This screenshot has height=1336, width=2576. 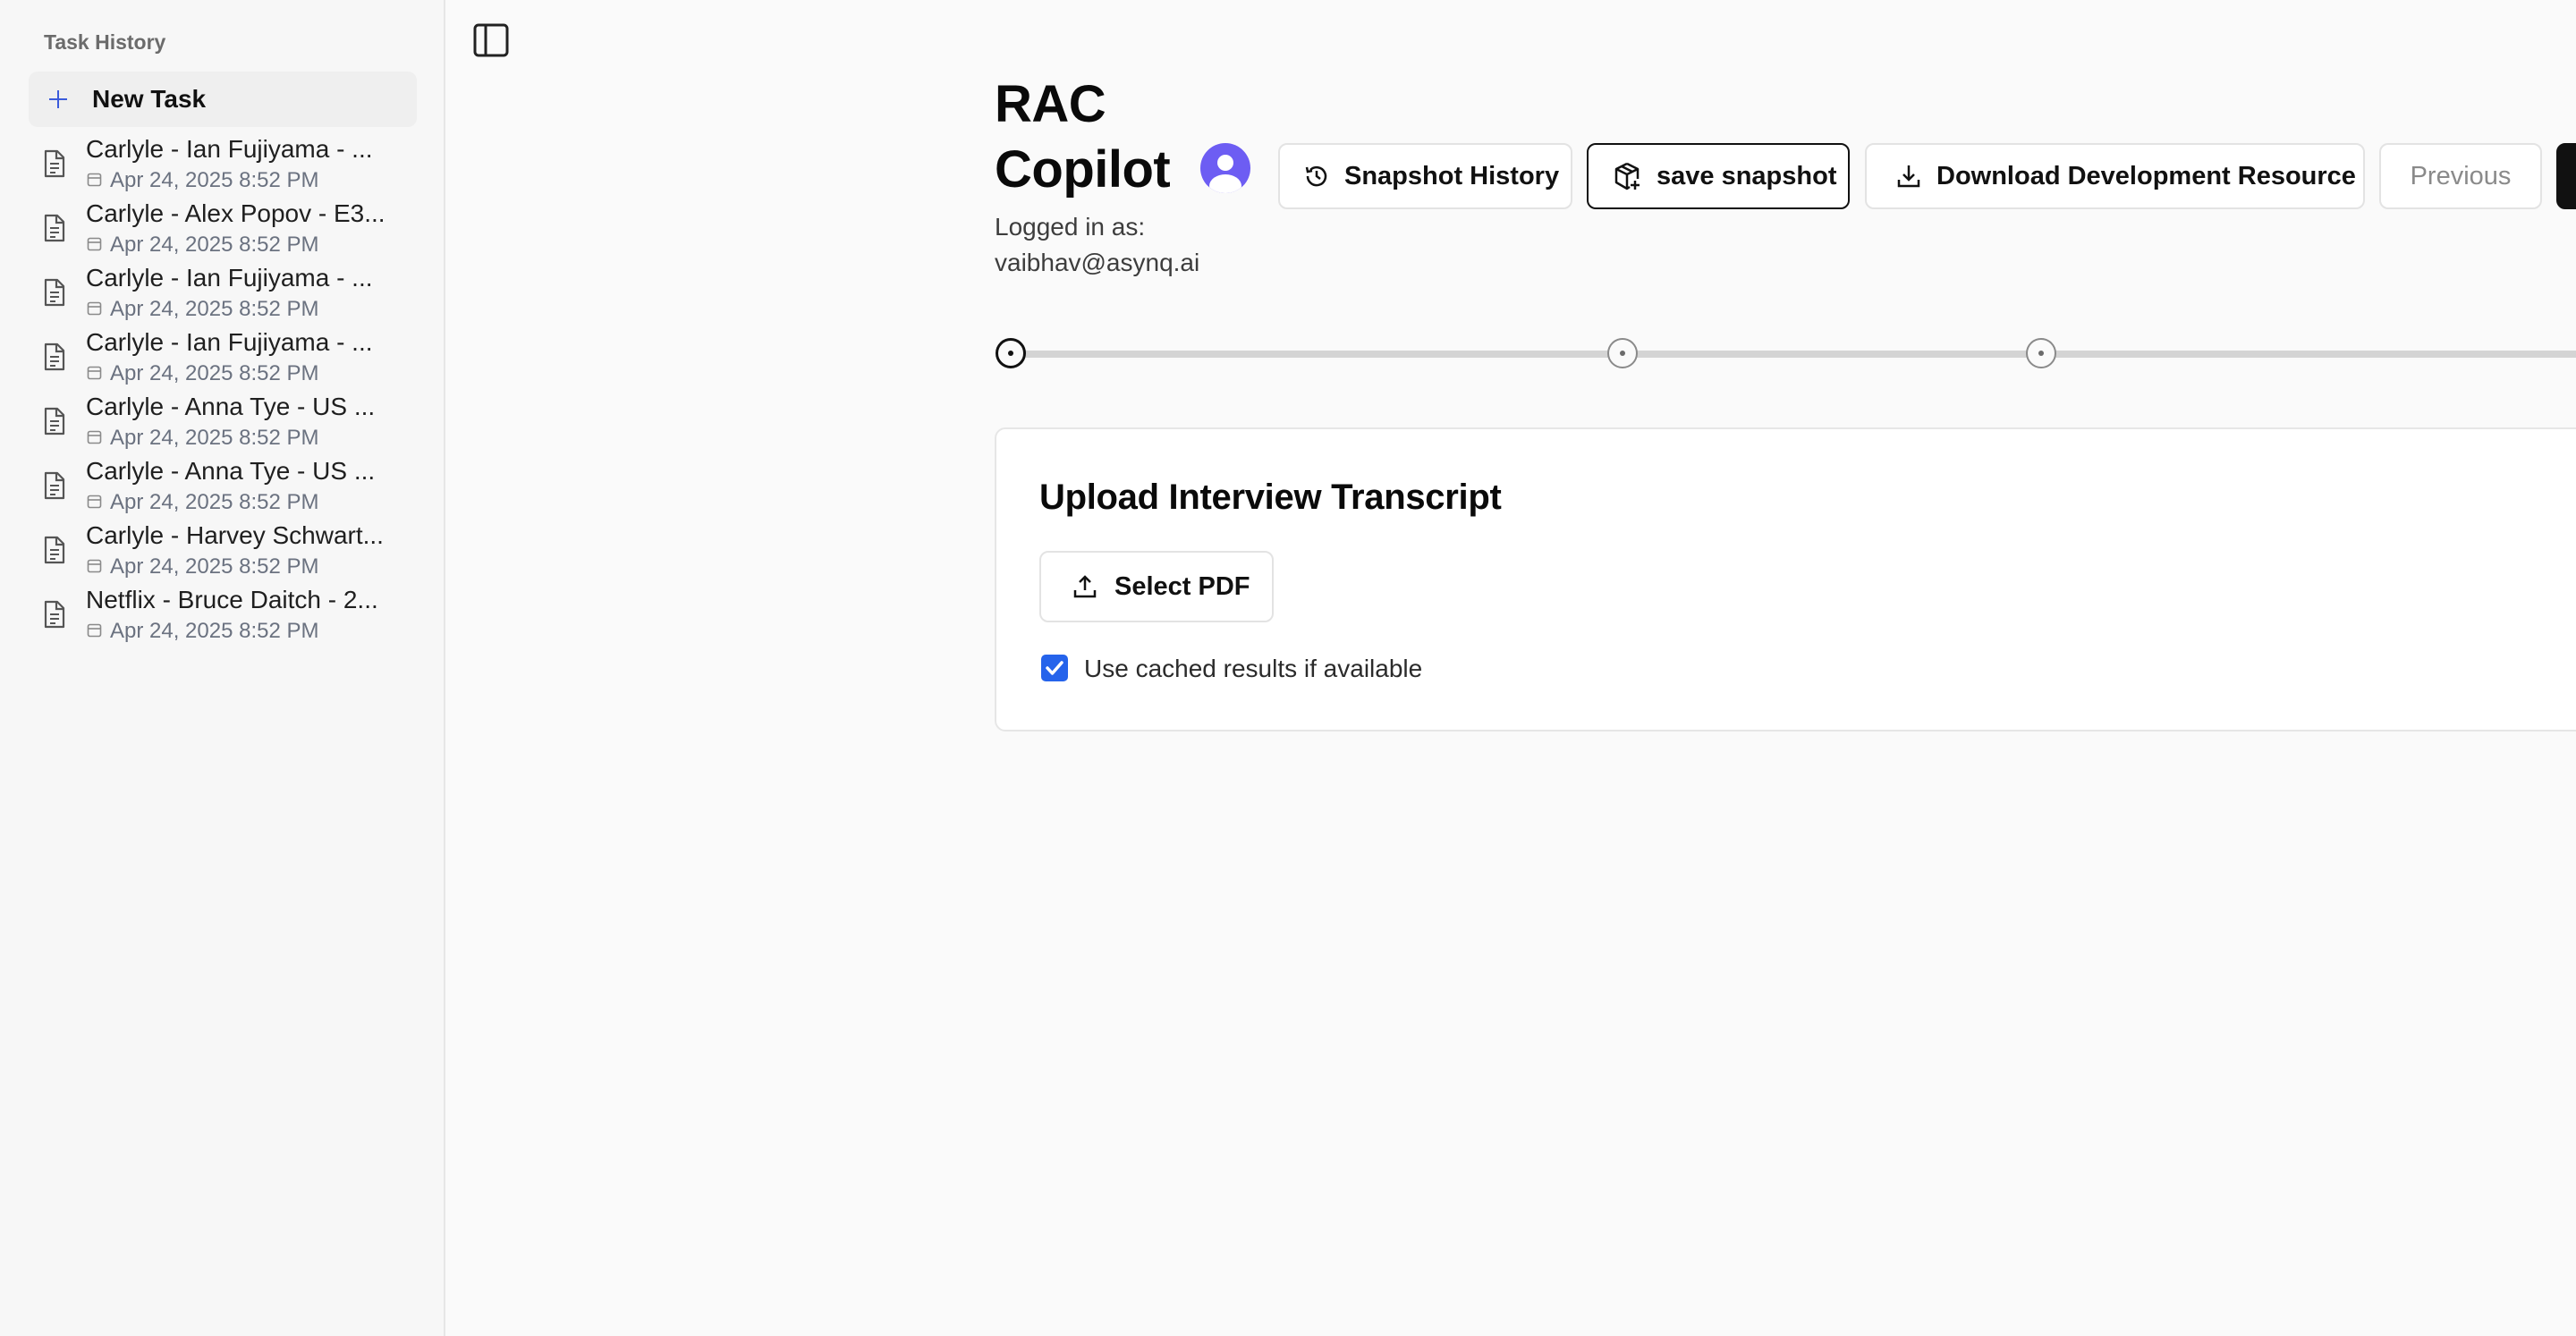 What do you see at coordinates (1747, 176) in the screenshot?
I see `save-snapshot-label: save snapshot` at bounding box center [1747, 176].